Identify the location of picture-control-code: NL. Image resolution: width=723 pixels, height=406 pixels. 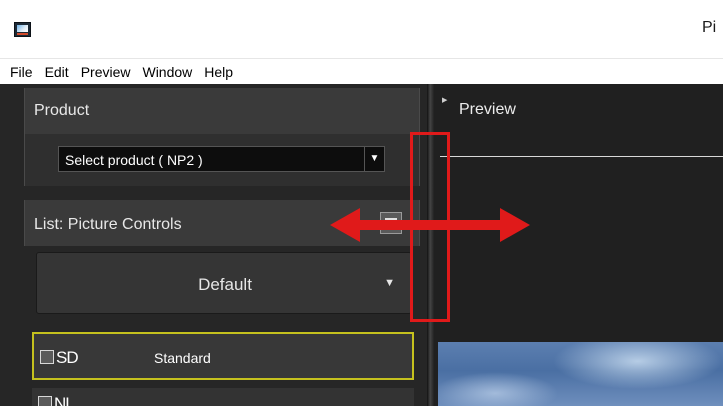
(64, 400).